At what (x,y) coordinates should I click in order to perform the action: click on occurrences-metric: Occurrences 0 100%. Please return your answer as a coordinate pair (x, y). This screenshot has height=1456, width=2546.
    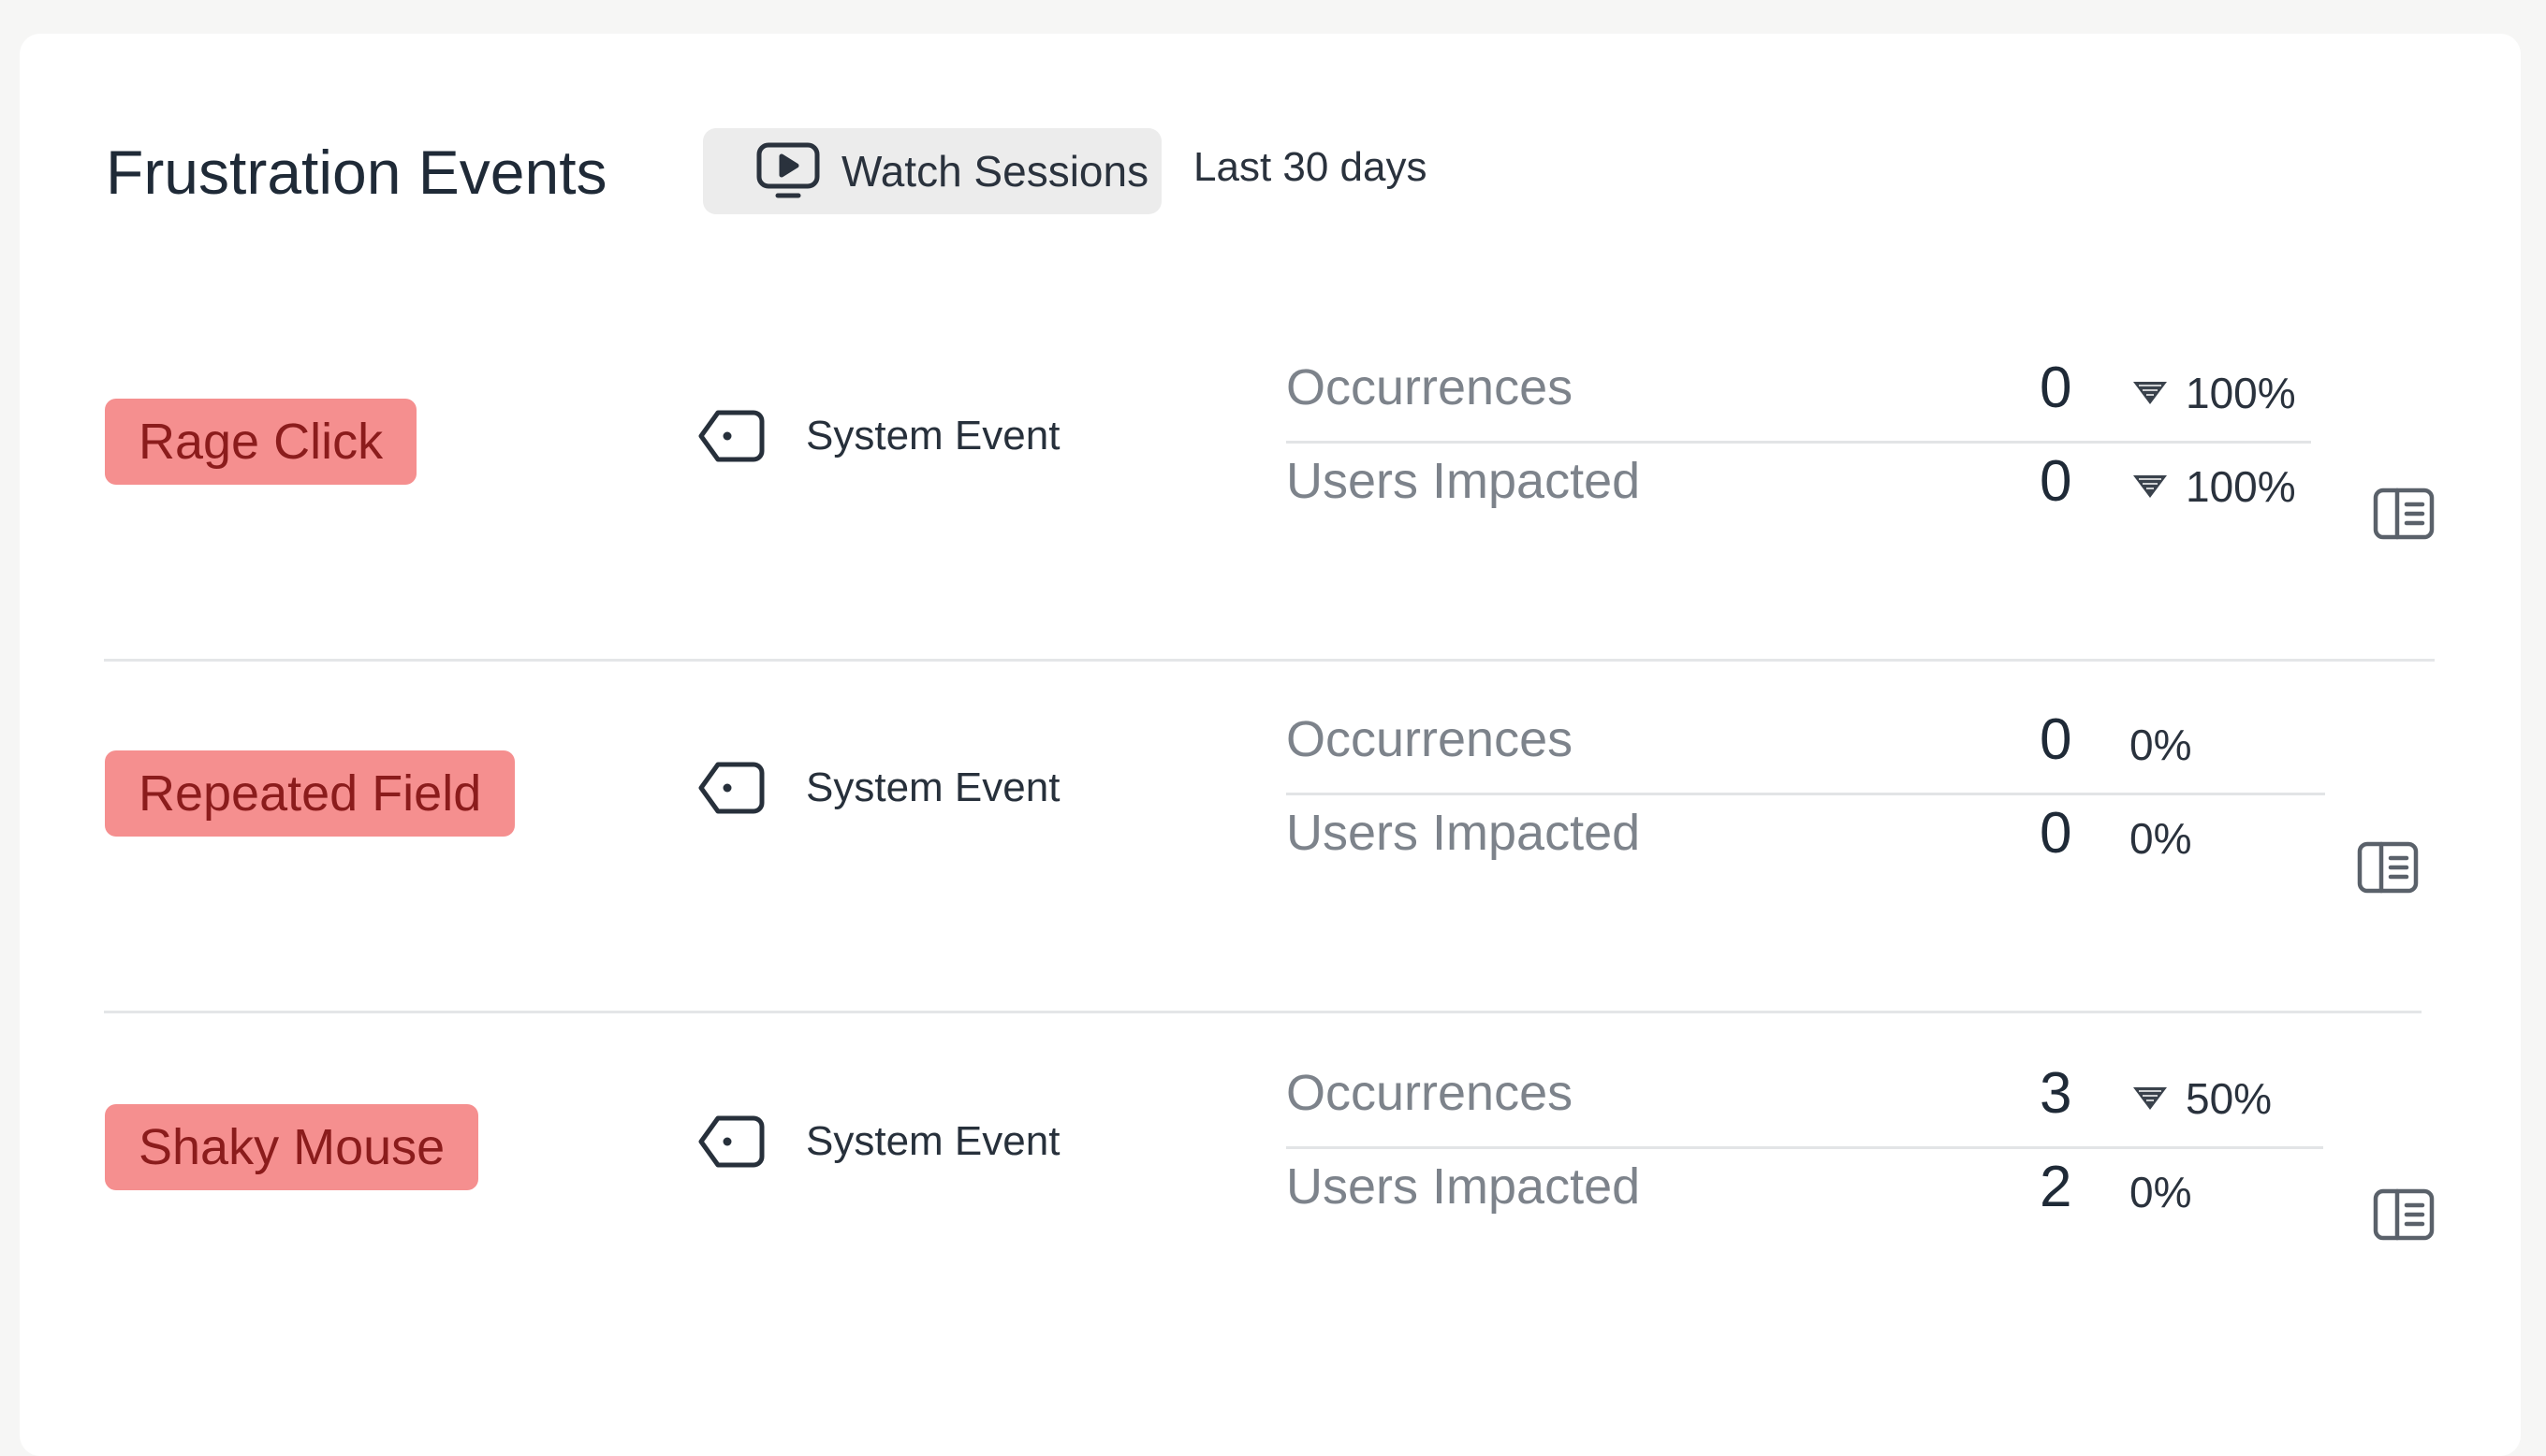
    Looking at the image, I should click on (1798, 395).